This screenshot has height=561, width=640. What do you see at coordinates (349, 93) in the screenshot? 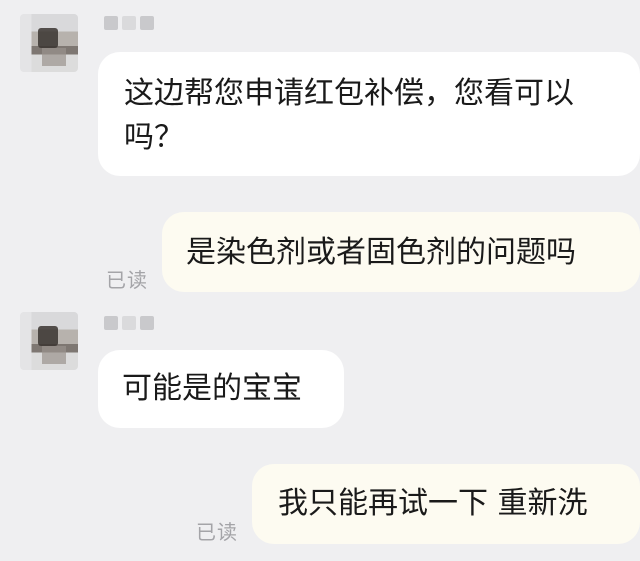
I see `message-text: 这边帮您申请红包补偿，您看可以` at bounding box center [349, 93].